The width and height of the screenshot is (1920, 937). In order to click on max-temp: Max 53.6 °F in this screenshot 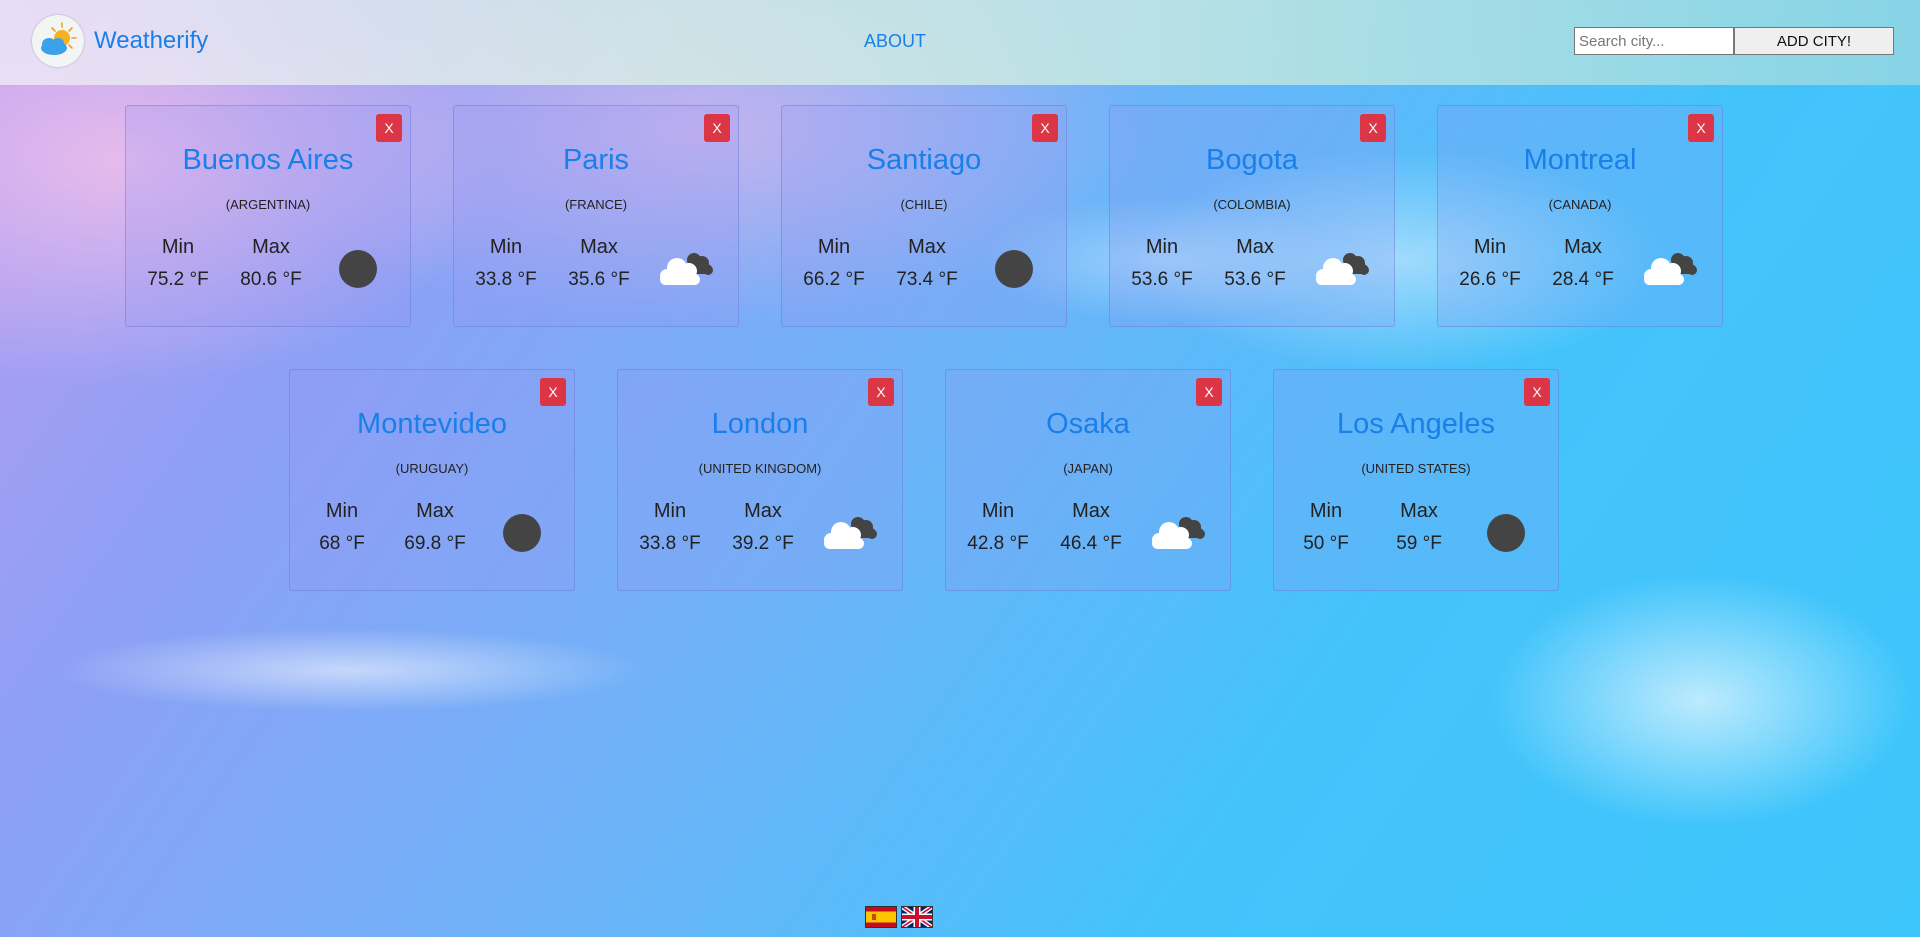, I will do `click(1255, 263)`.